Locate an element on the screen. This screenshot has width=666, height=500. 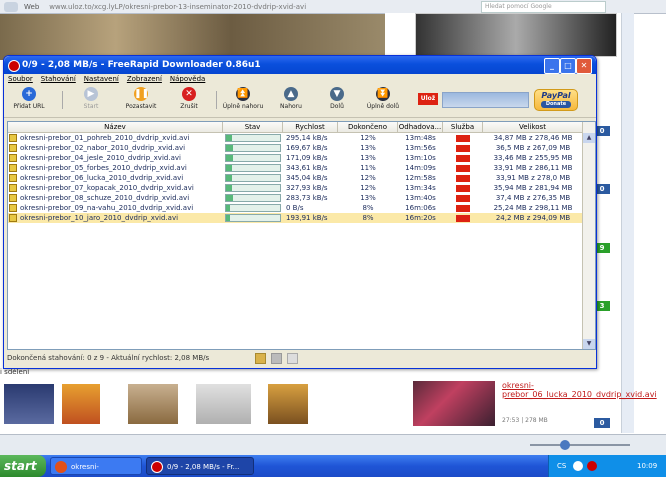
column-header-service: Služba is located at coordinates (463, 127).